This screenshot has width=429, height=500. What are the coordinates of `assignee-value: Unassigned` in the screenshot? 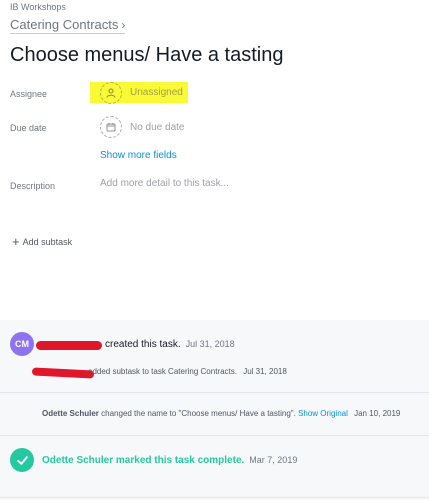 It's located at (156, 92).